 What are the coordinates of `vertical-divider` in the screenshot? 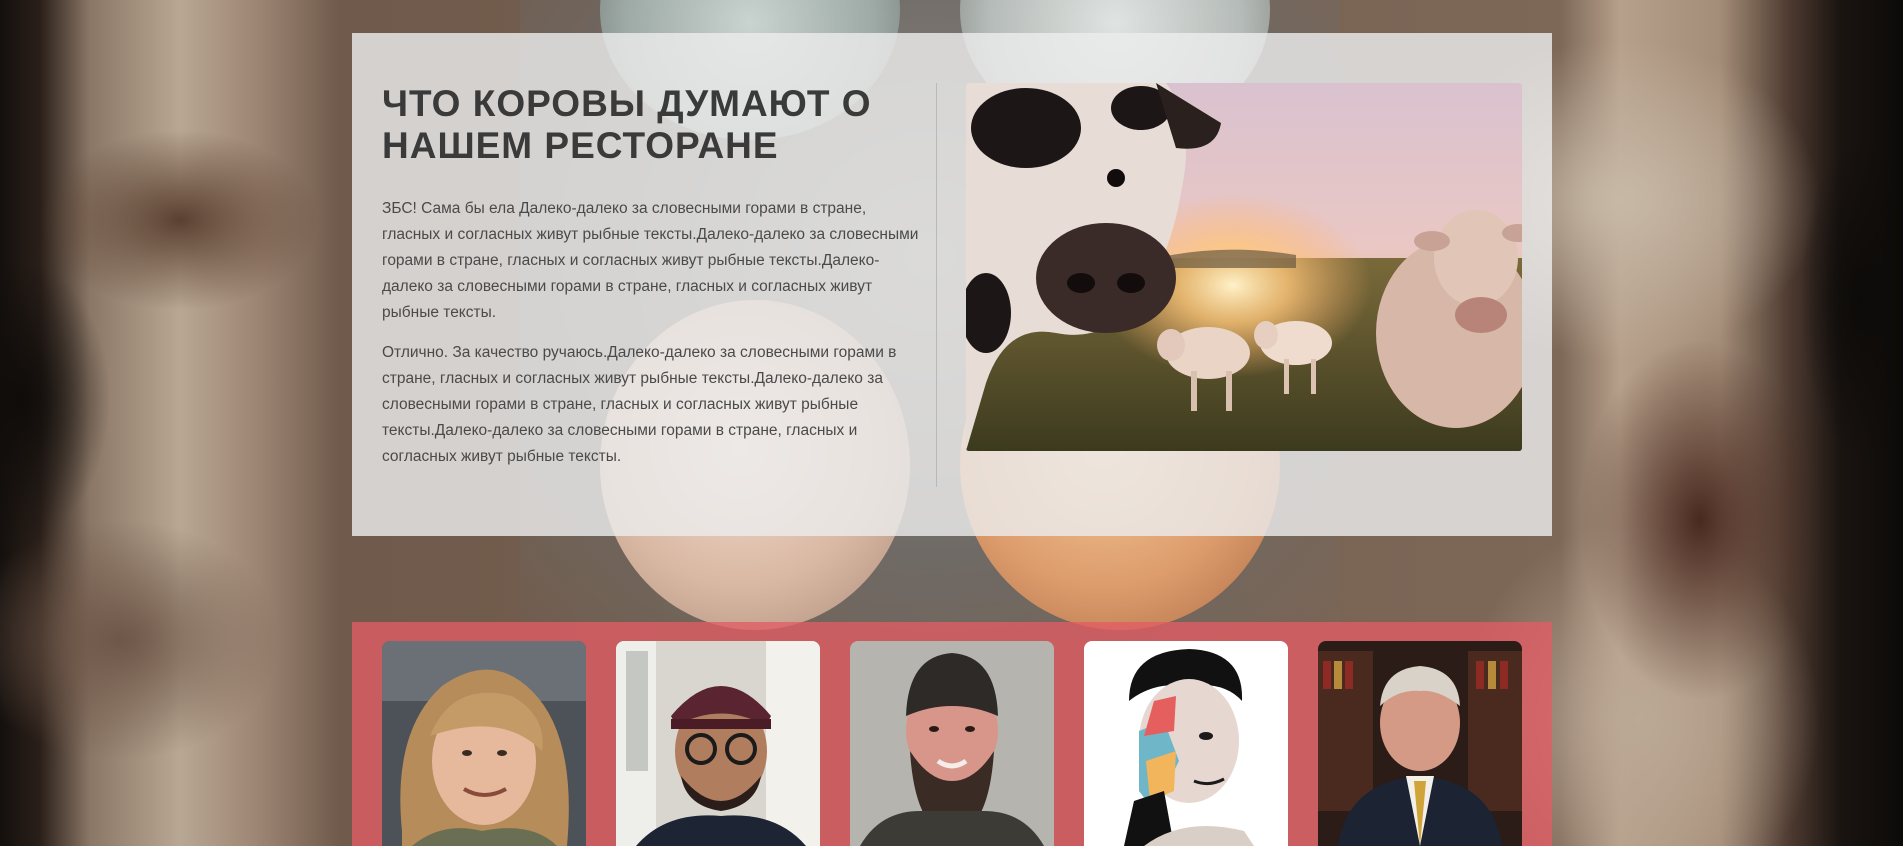 It's located at (936, 285).